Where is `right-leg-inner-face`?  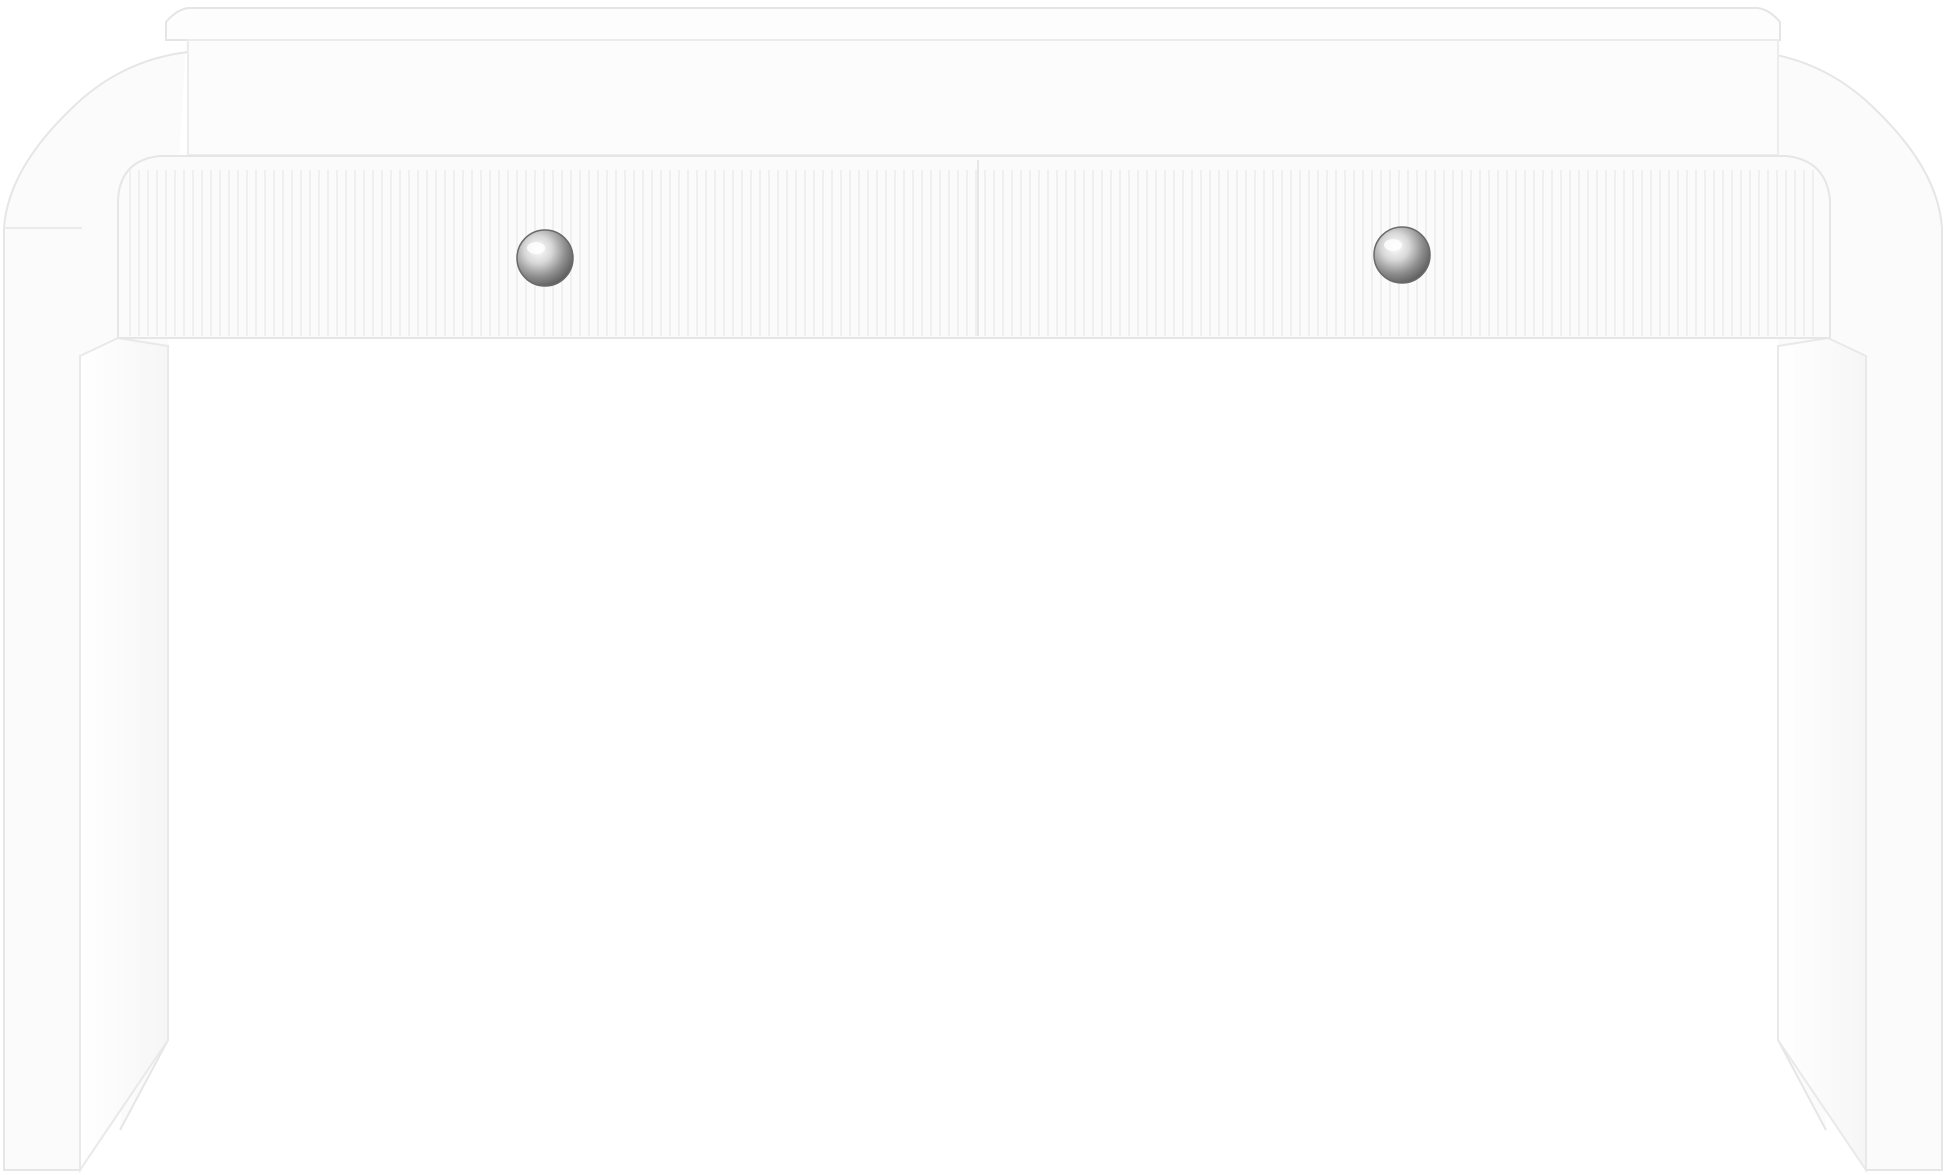
right-leg-inner-face is located at coordinates (1822, 755).